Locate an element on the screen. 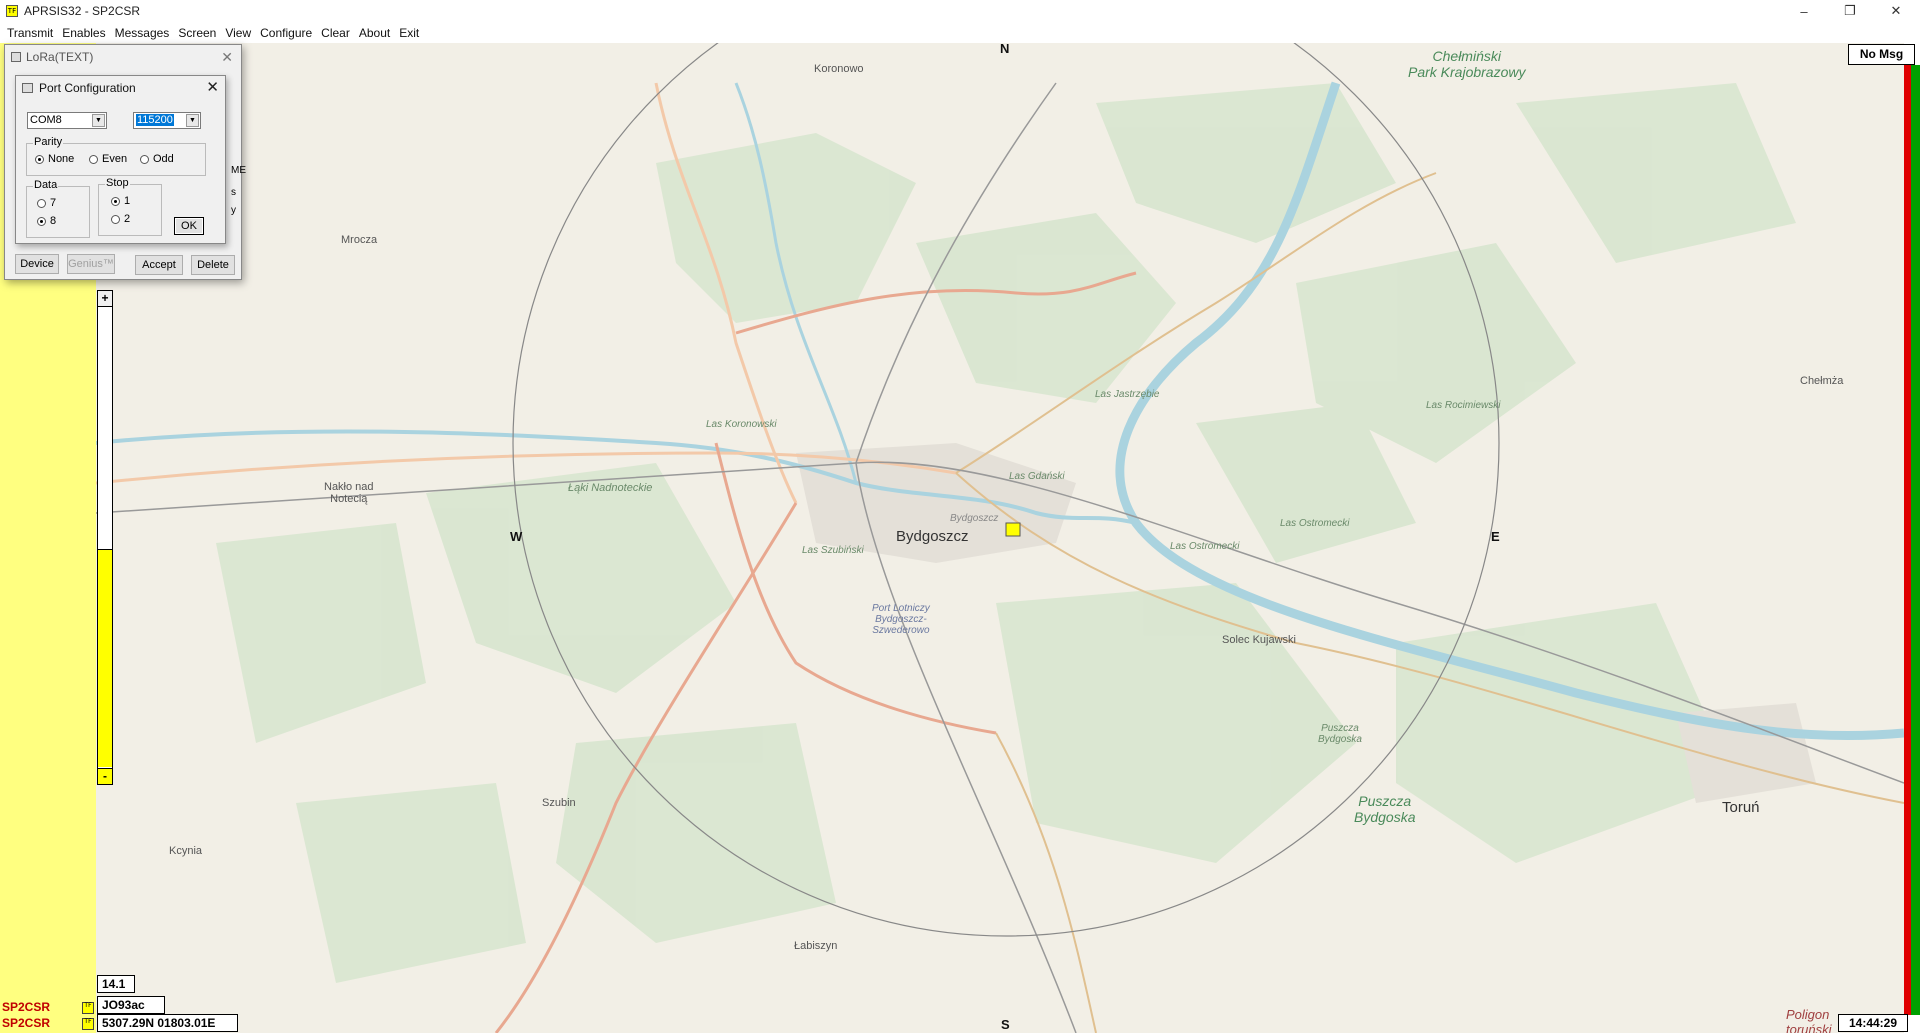 This screenshot has width=1920, height=1033. parity-label: Parity is located at coordinates (48, 142).